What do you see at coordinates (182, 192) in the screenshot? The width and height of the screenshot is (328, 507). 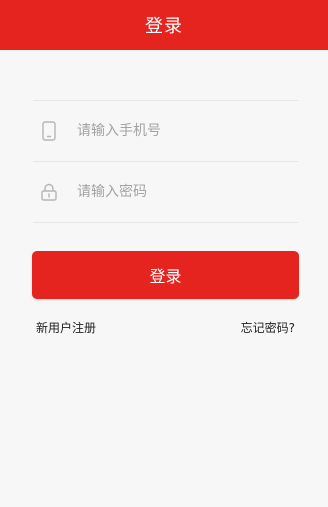 I see `password-input` at bounding box center [182, 192].